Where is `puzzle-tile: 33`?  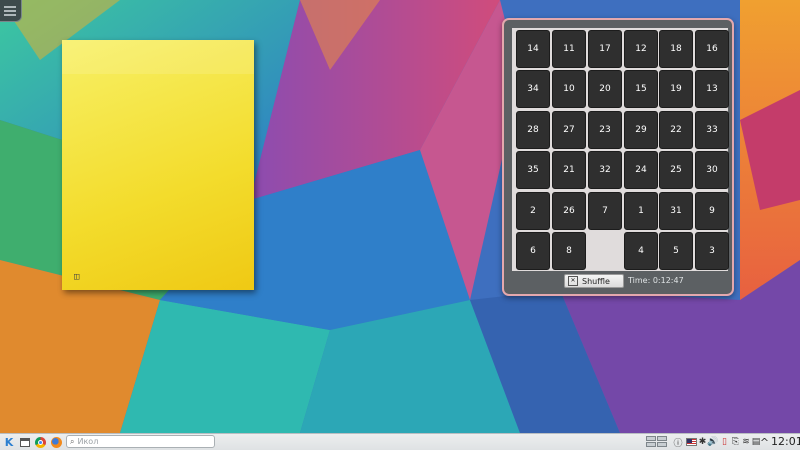 puzzle-tile: 33 is located at coordinates (712, 130).